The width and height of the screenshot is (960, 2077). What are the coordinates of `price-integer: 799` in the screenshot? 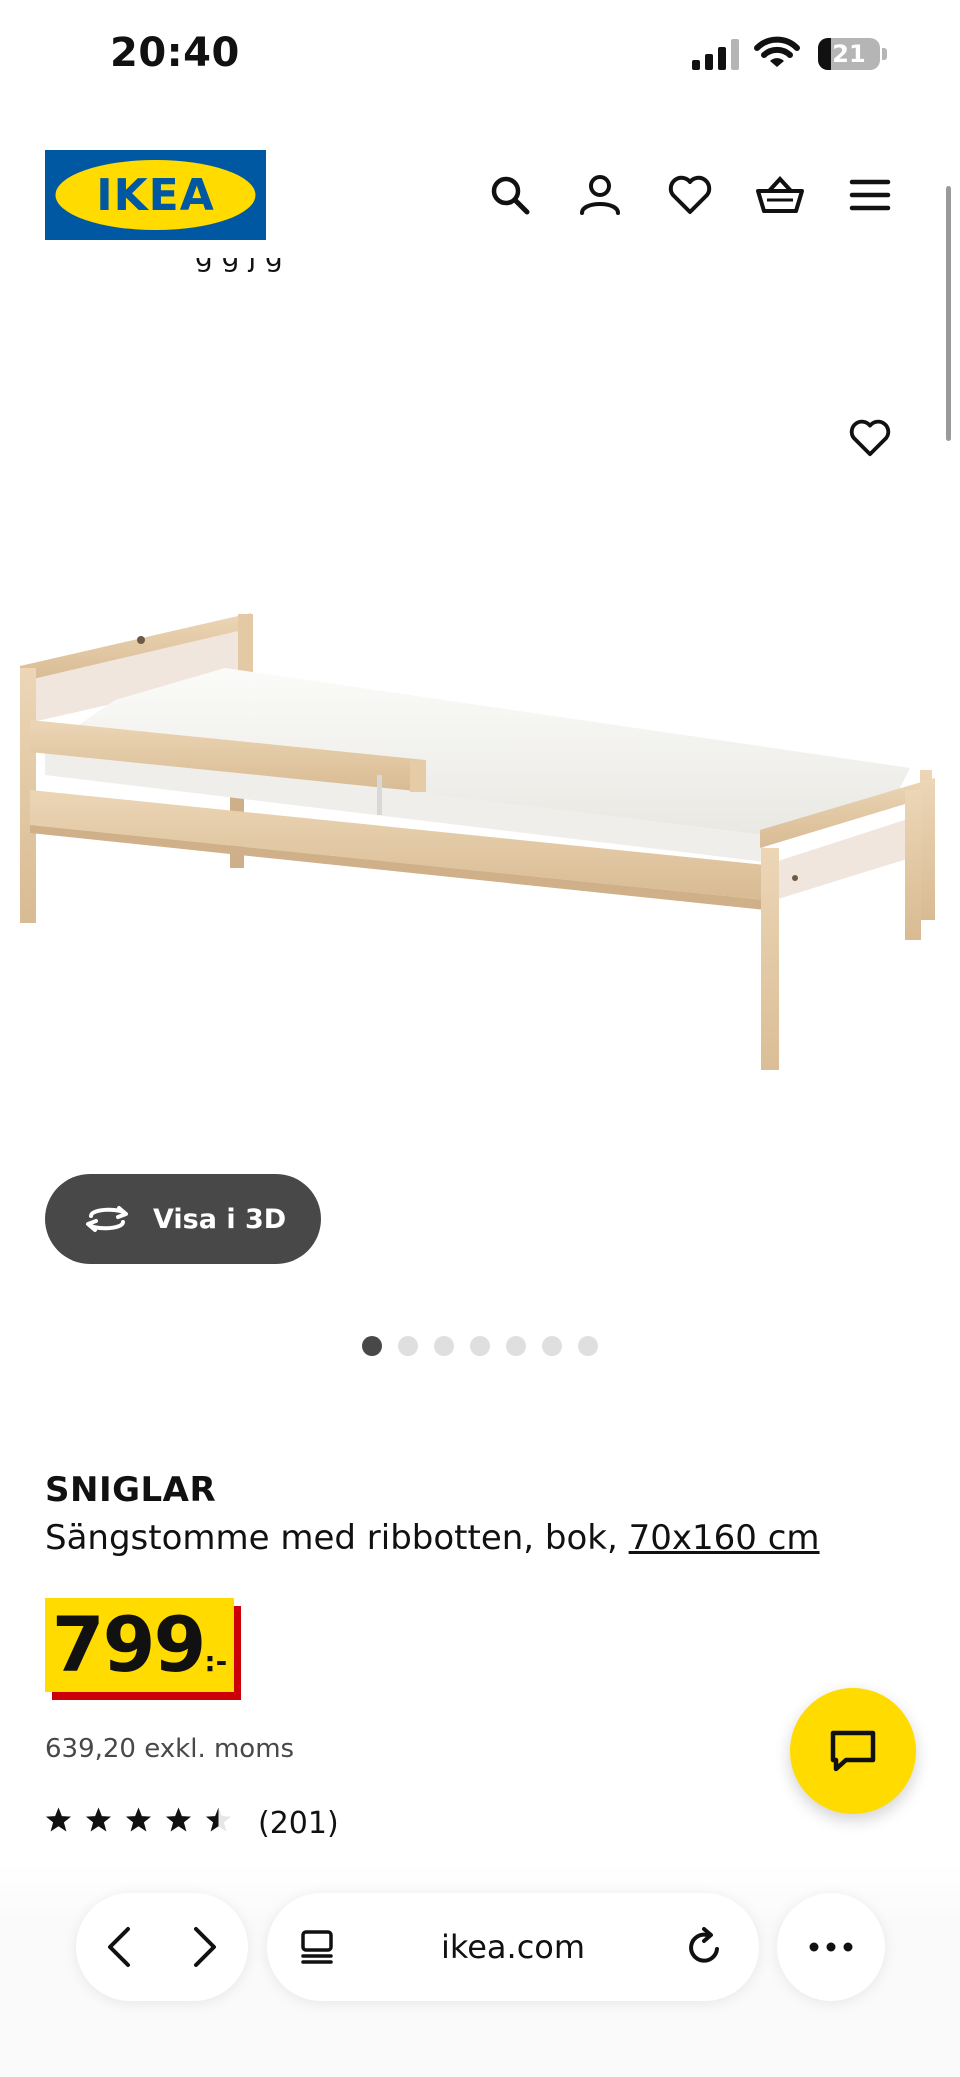 It's located at (129, 1644).